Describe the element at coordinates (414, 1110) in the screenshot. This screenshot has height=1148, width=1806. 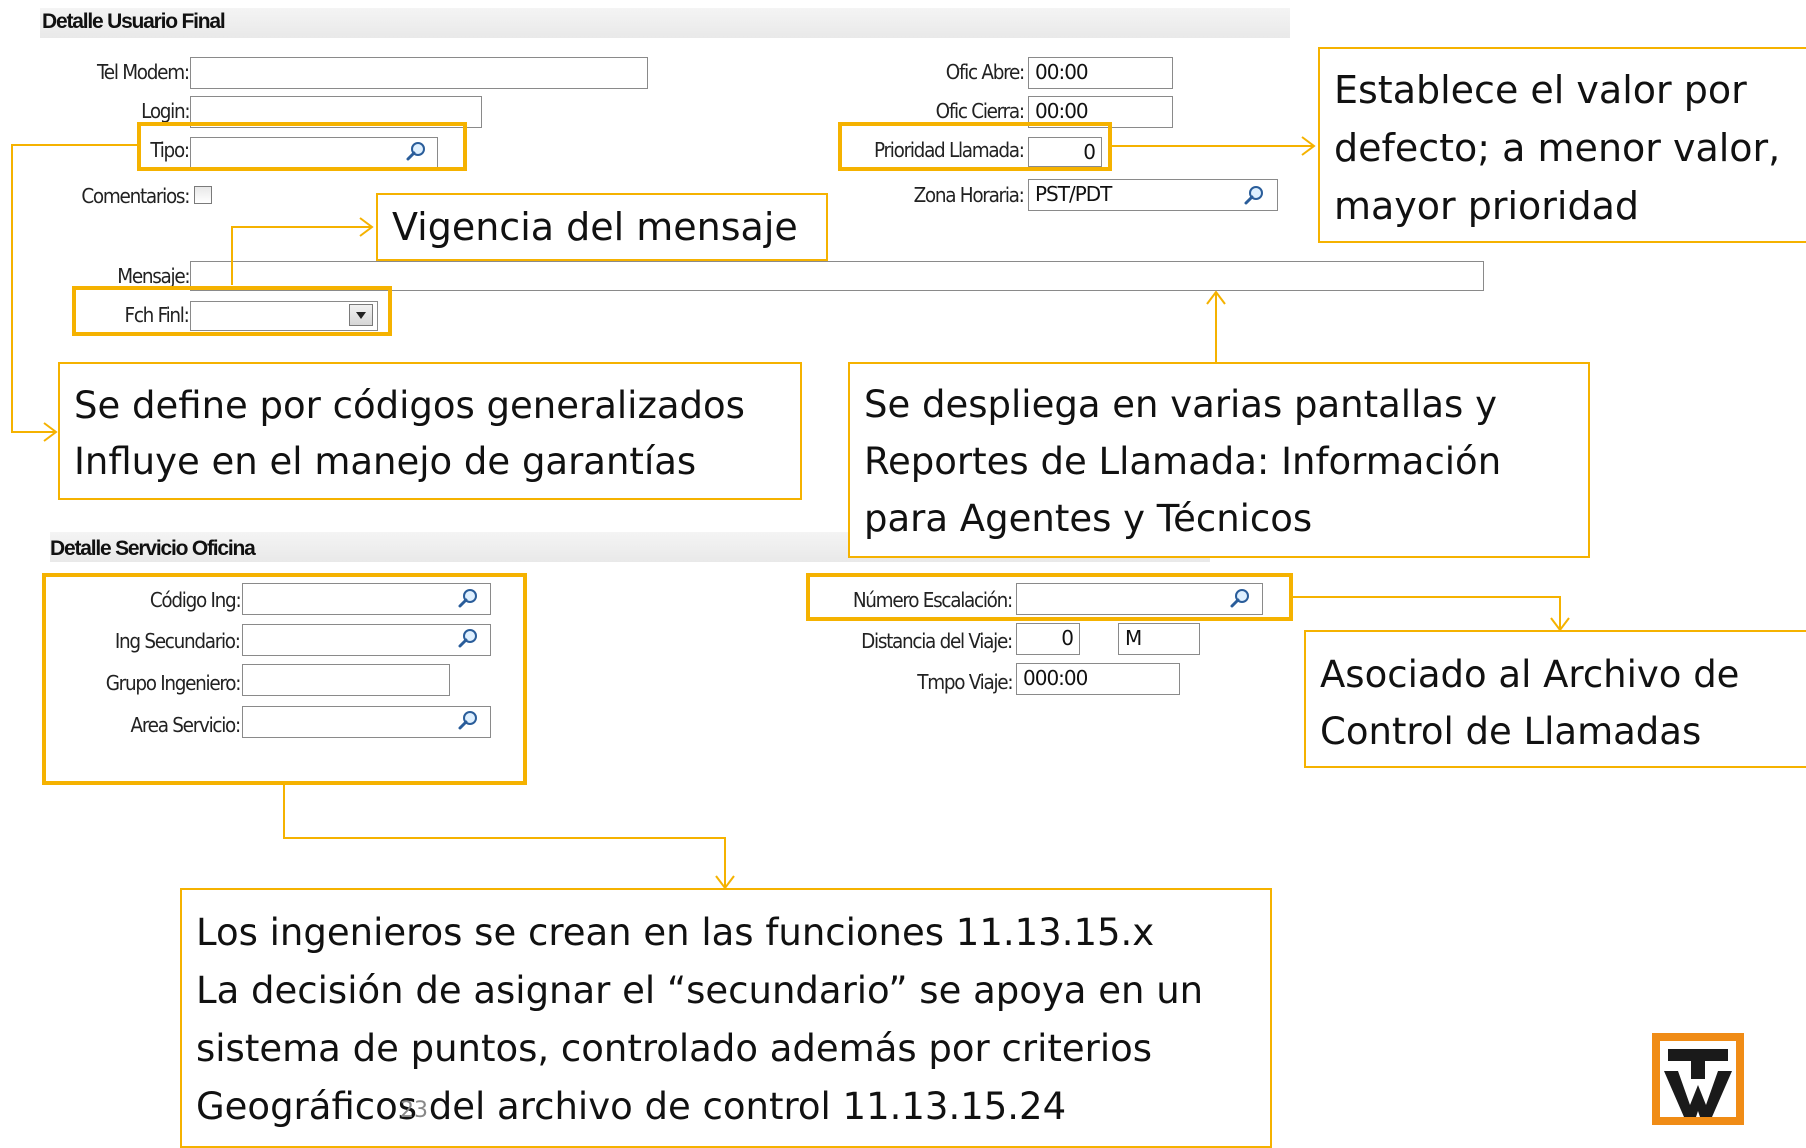
I see `page-number: 23` at that location.